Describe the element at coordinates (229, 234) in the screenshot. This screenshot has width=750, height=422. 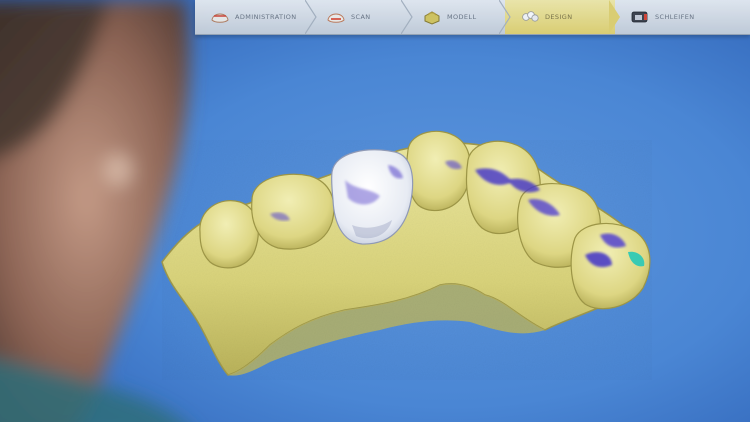
I see `tooth-incisor-left` at that location.